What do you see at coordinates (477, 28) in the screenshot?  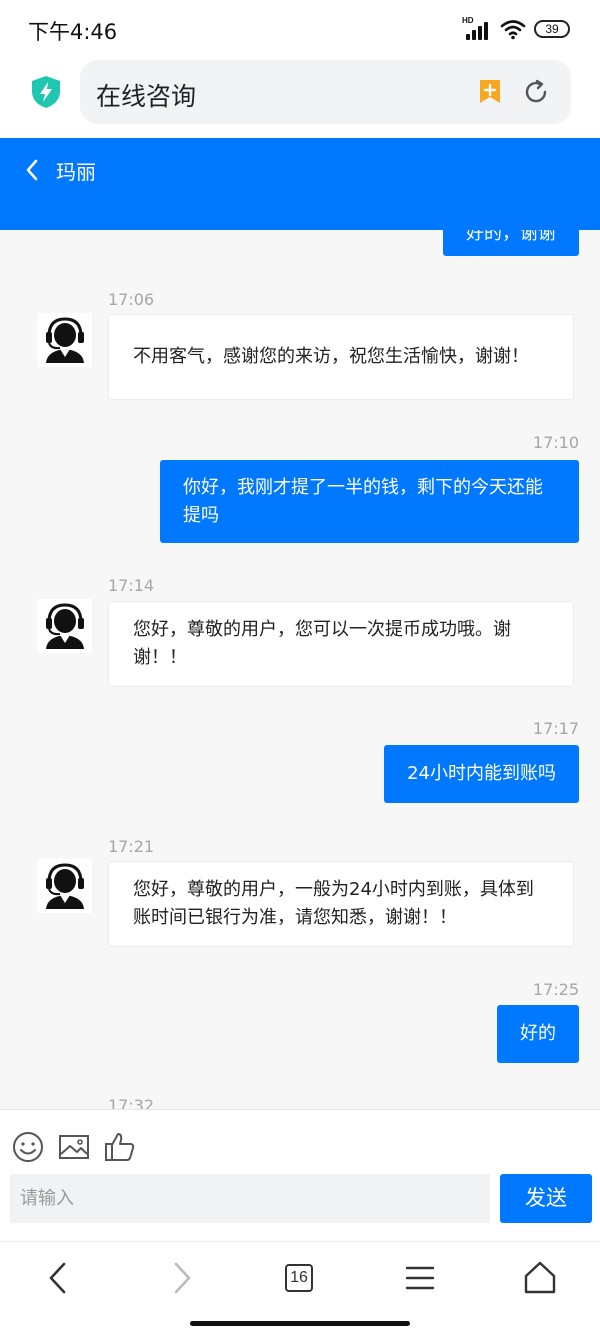 I see `cellular-signal-icon: HD` at bounding box center [477, 28].